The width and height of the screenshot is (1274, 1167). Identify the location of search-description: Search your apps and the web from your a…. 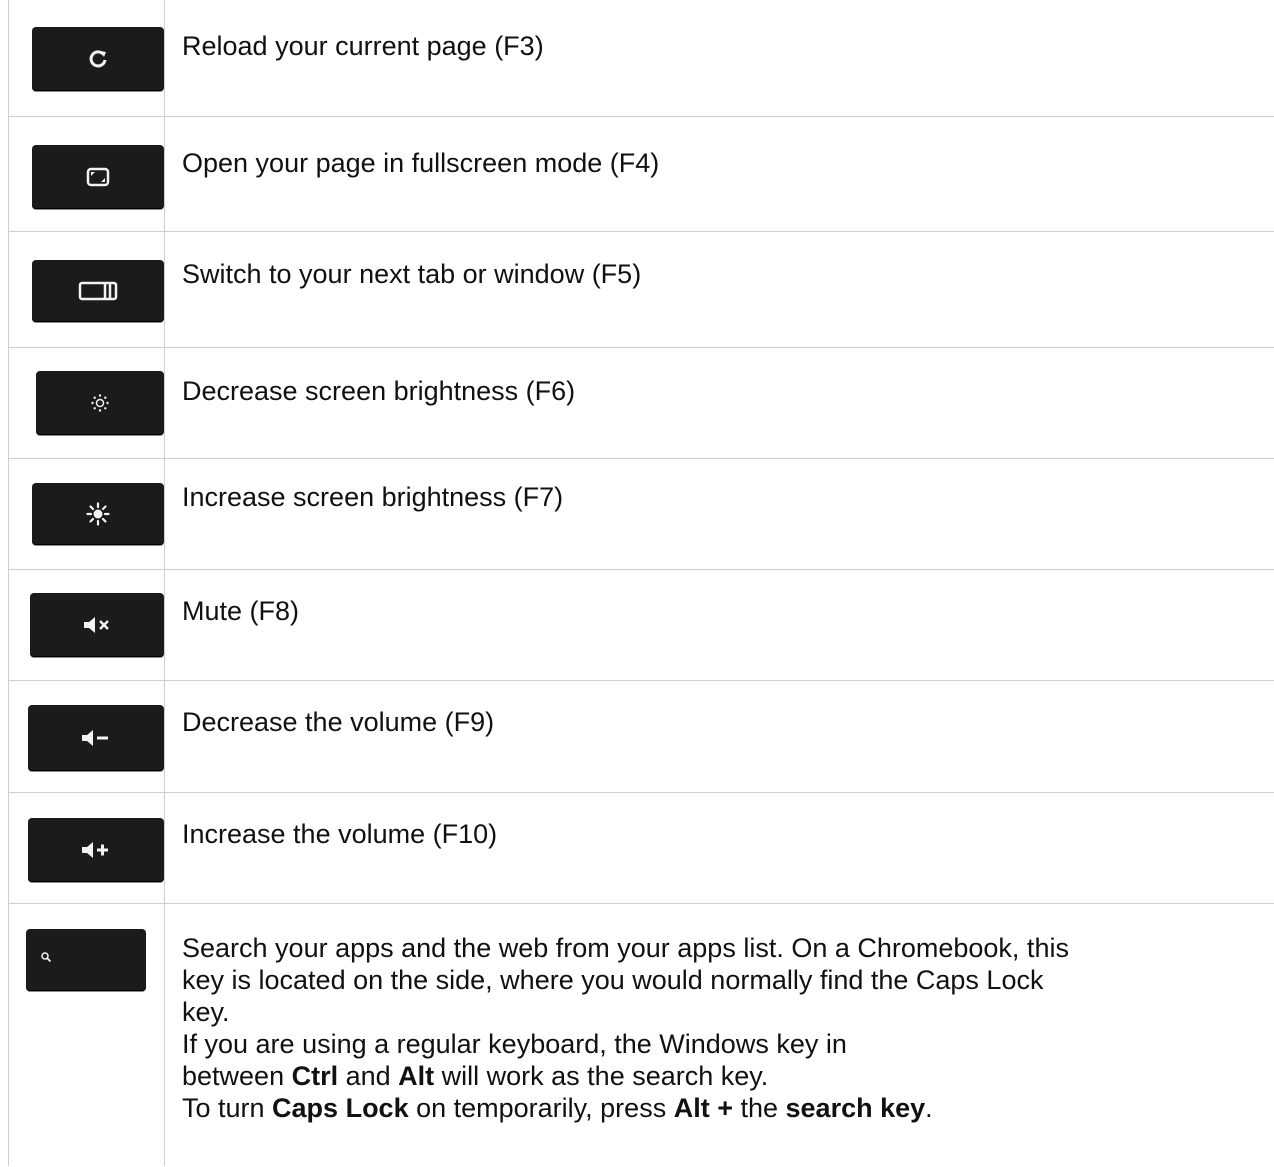
(718, 1028).